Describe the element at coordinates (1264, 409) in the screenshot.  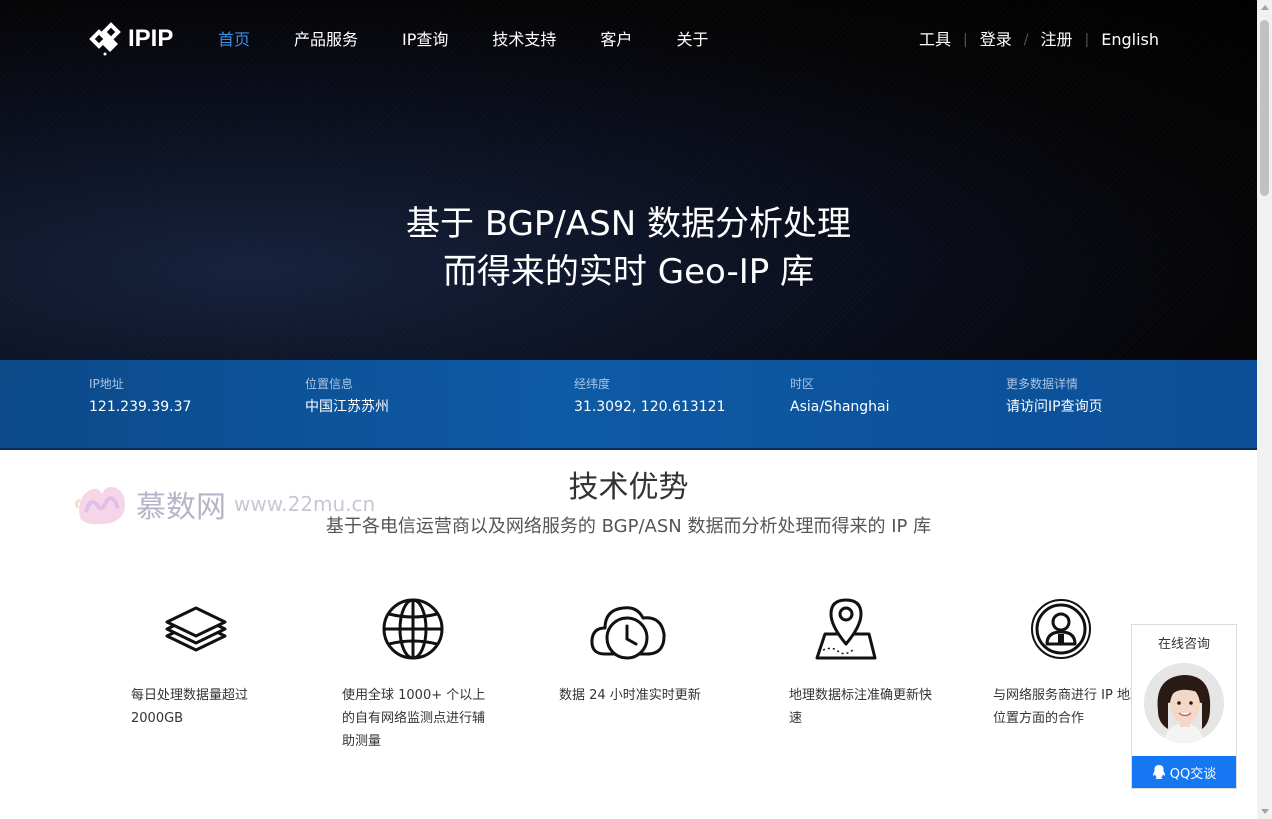
I see `page-scrollbar` at that location.